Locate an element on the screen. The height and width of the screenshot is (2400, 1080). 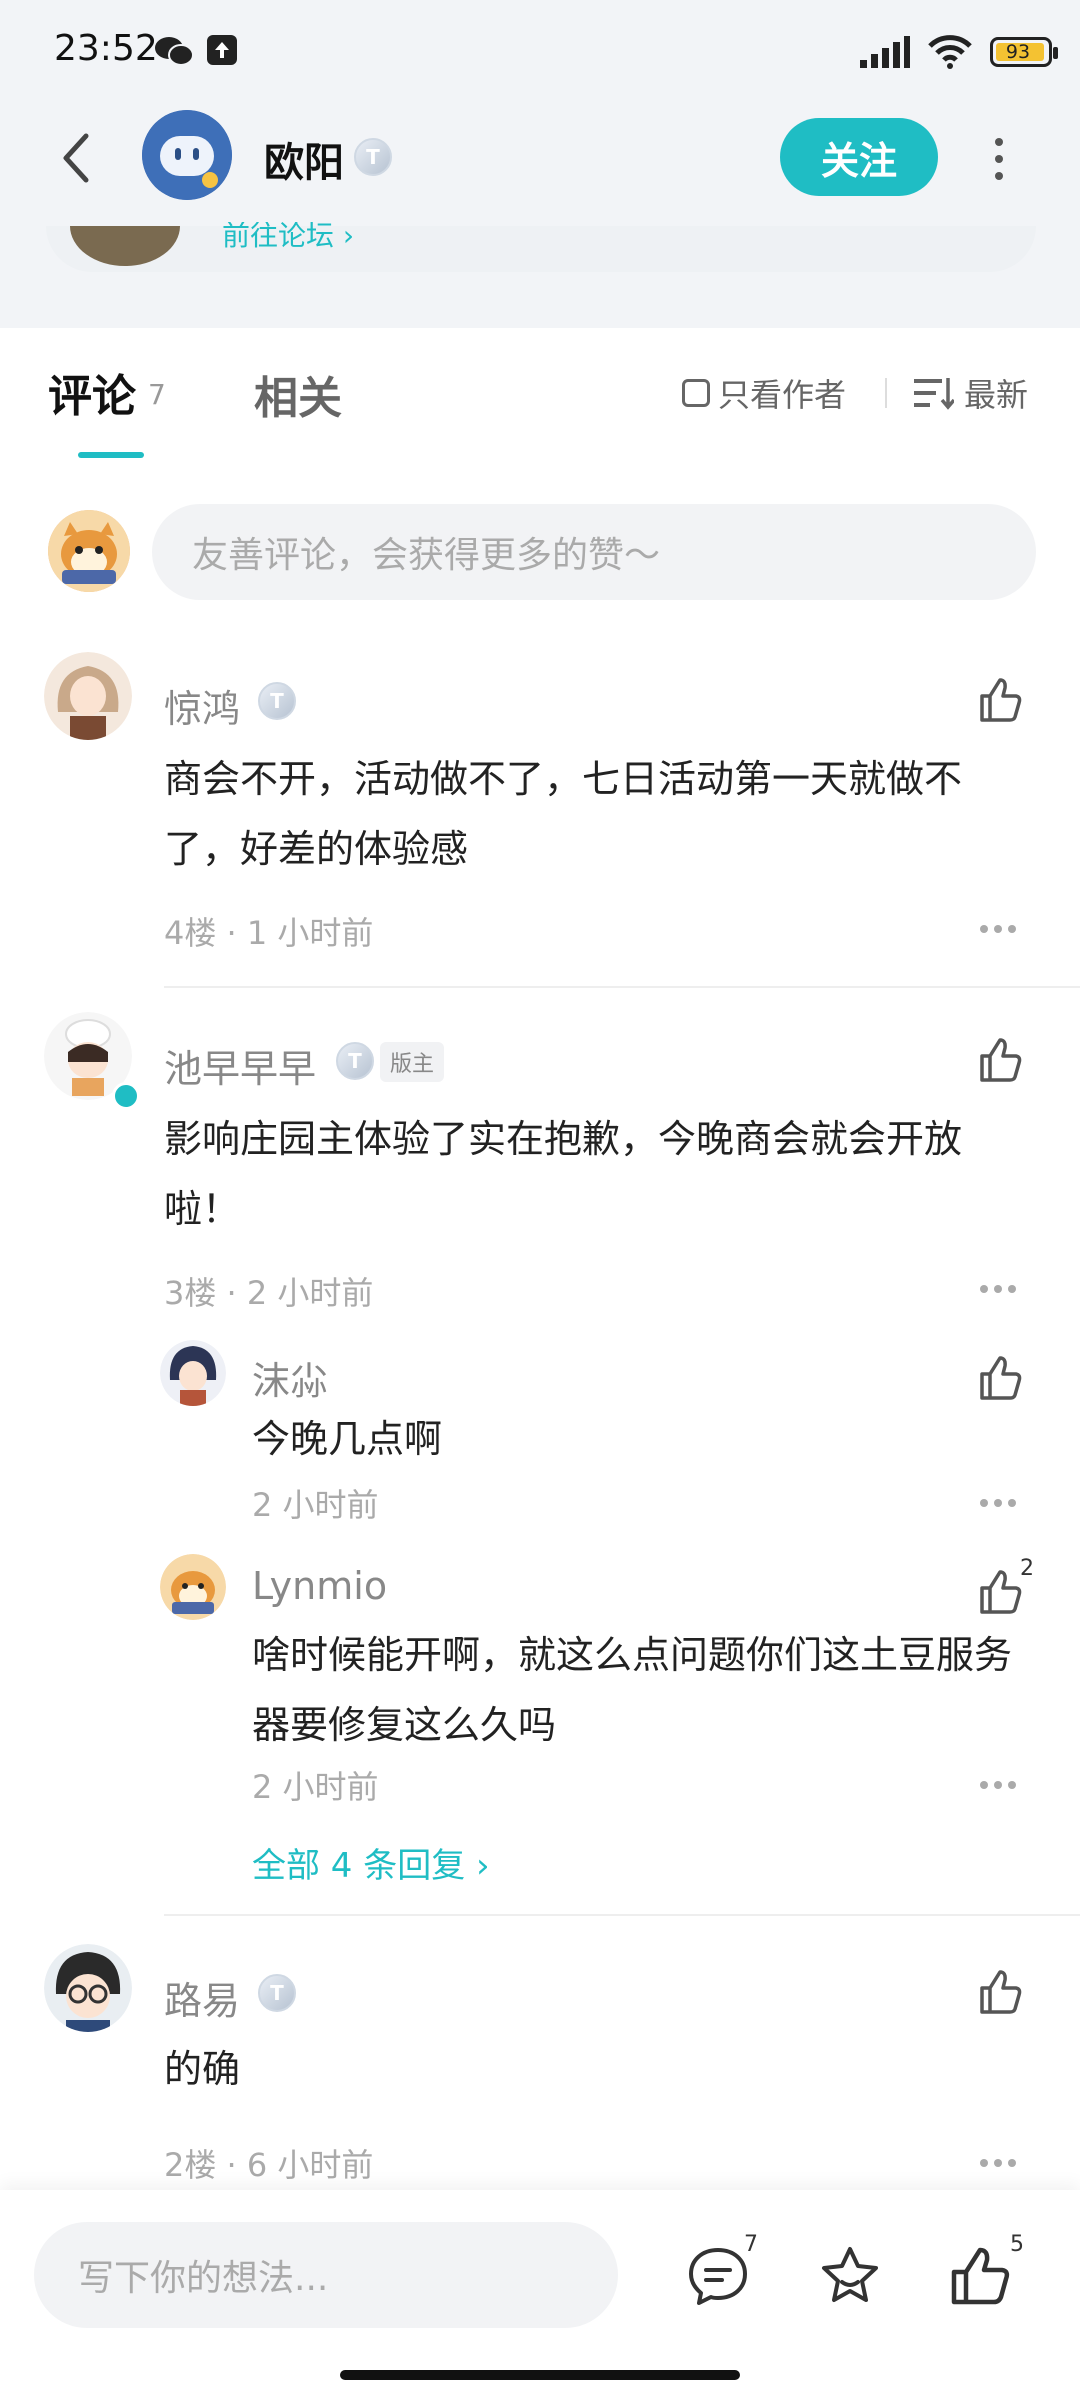
filter-divider is located at coordinates (886, 393).